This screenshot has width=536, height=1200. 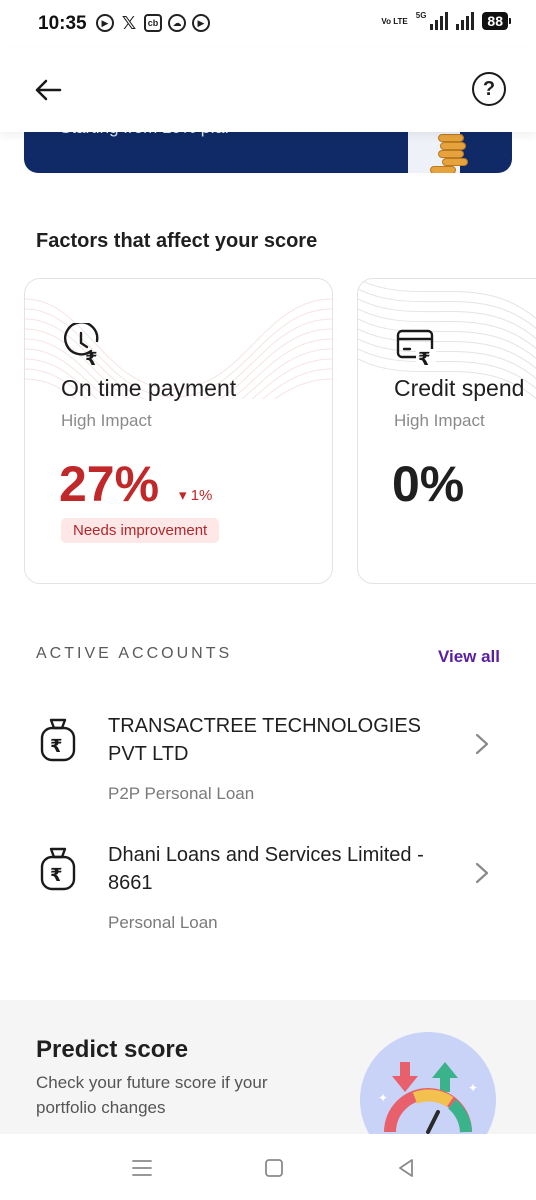 I want to click on notification-icons: ▶ 𝕏 cb ☁ ▶, so click(x=153, y=22).